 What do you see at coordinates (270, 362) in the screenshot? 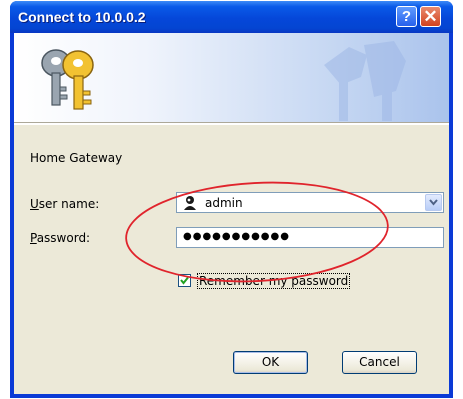
I see `ok-button: OK` at bounding box center [270, 362].